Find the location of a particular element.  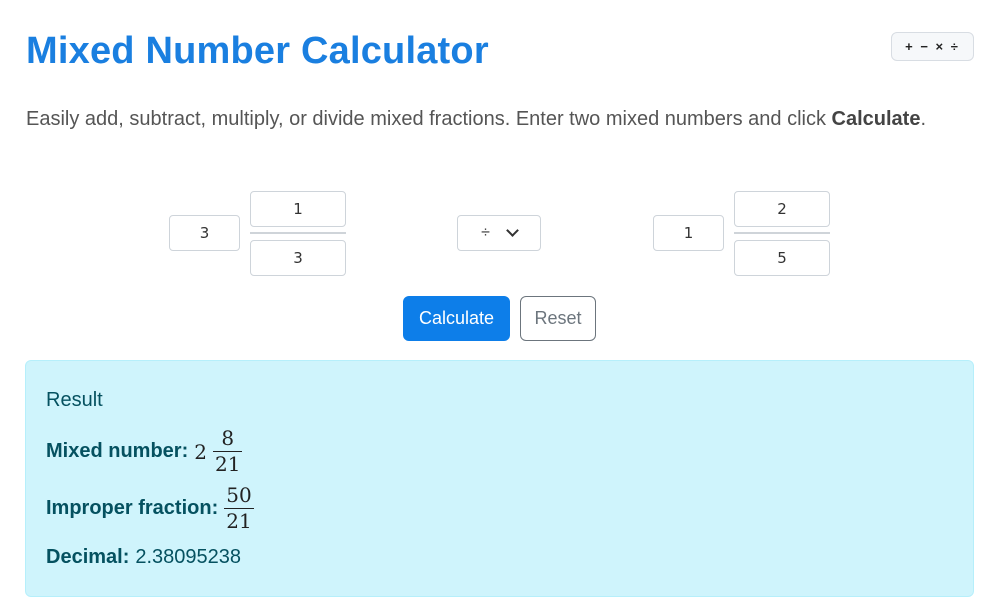

operators-badge: + − × ÷ is located at coordinates (932, 46).